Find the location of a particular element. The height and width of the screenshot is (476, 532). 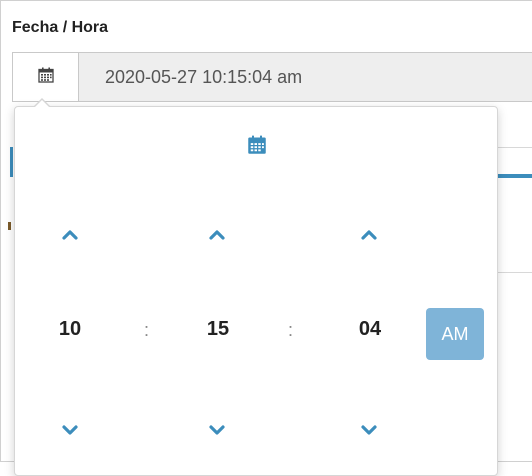

minutes-value: 15 is located at coordinates (218, 329).